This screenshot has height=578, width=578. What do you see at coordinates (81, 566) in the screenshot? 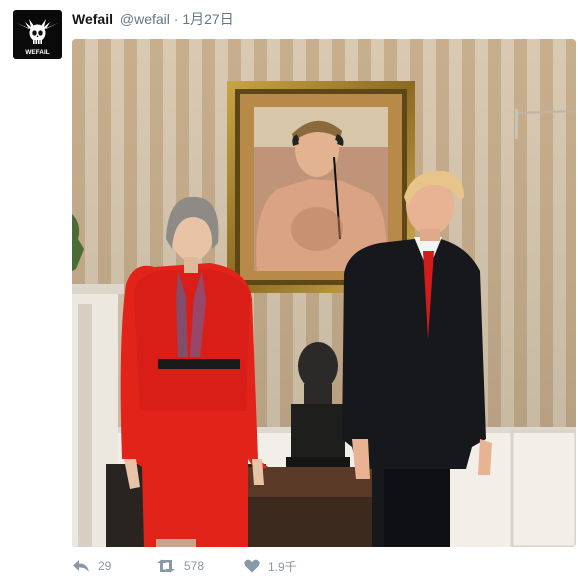
I see `reply-icon` at bounding box center [81, 566].